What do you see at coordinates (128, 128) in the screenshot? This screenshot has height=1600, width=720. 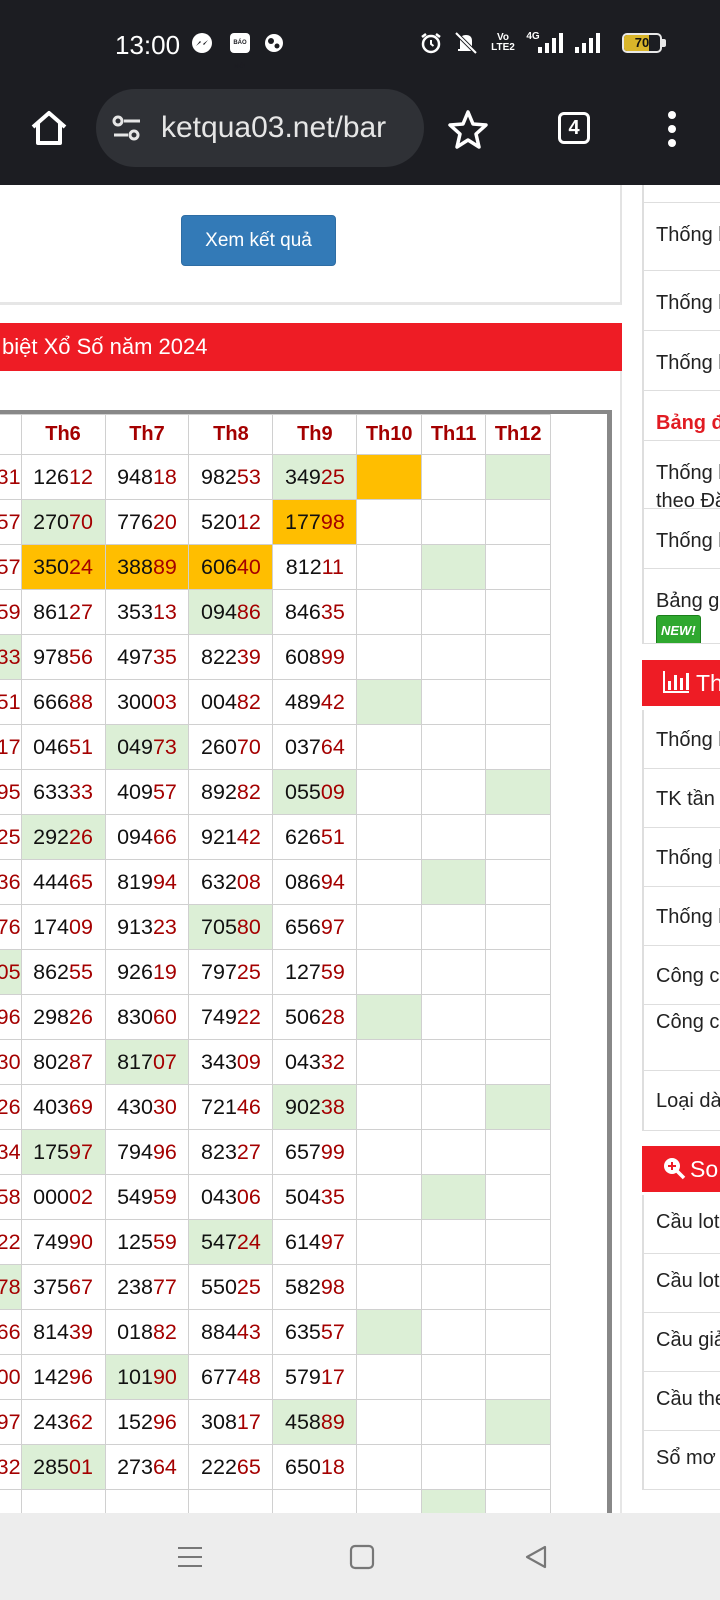 I see `site-settings-icon` at bounding box center [128, 128].